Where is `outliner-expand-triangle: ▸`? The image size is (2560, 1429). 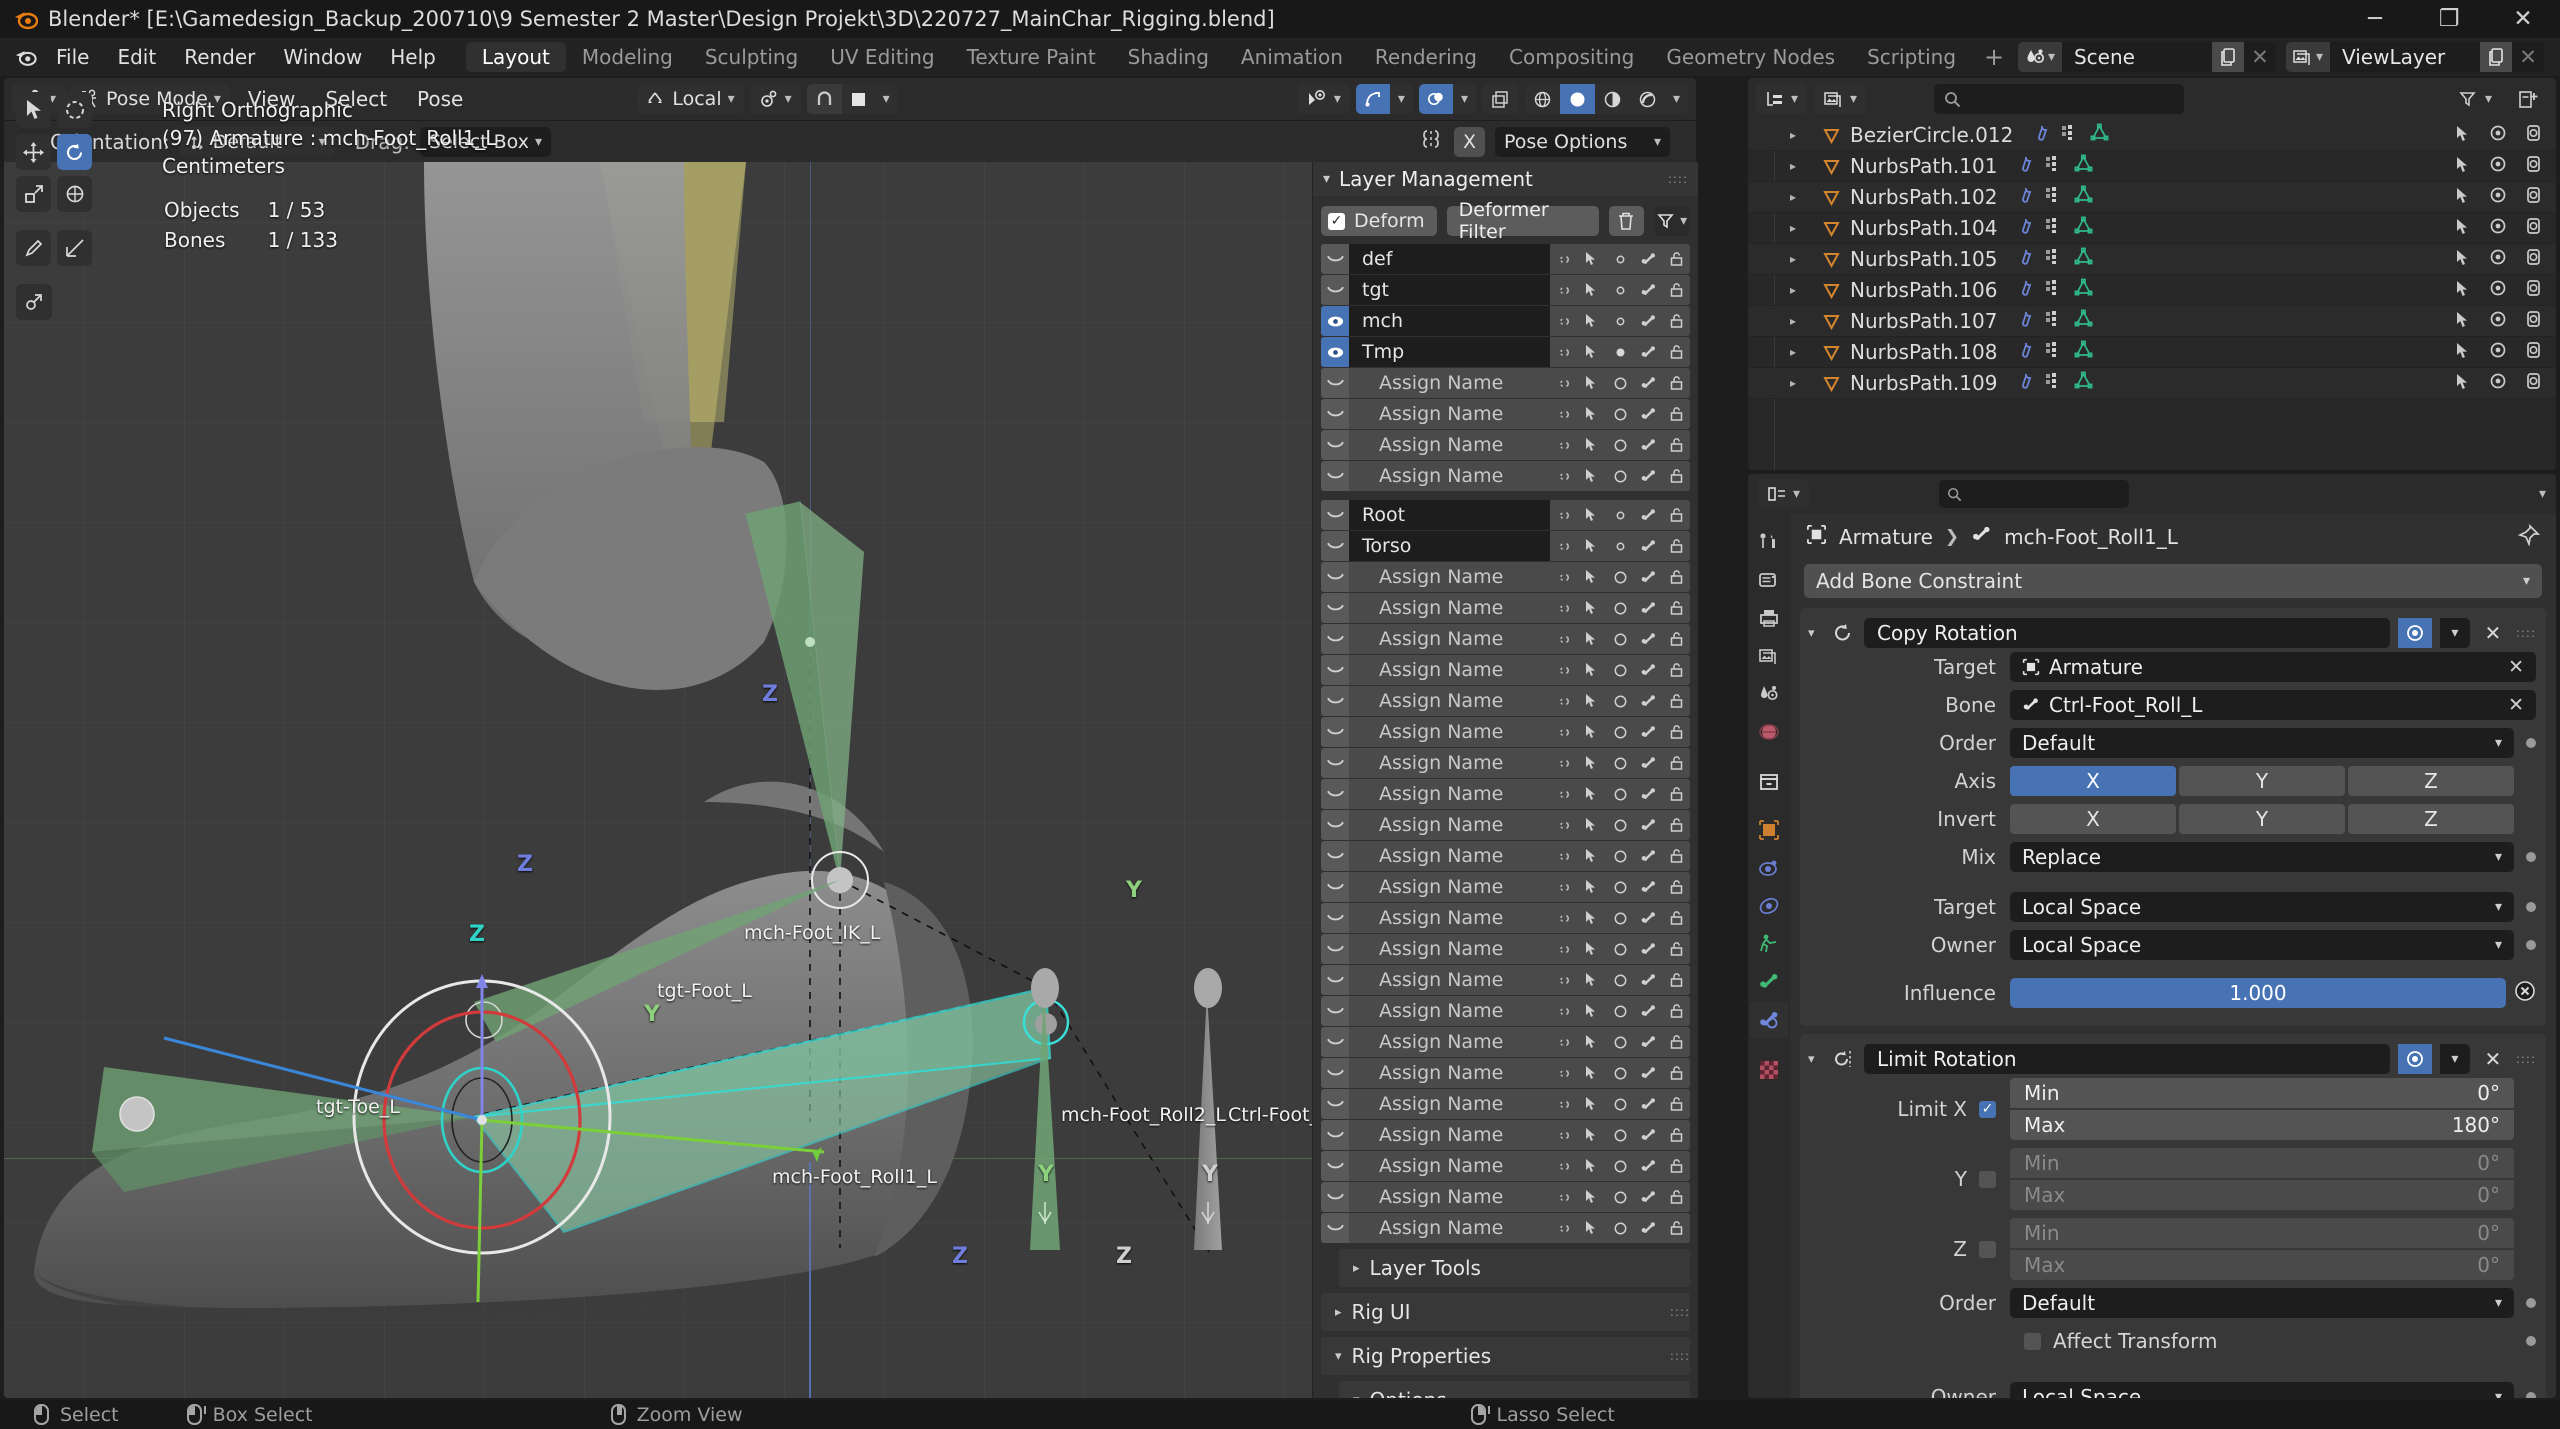 outliner-expand-triangle: ▸ is located at coordinates (1804, 383).